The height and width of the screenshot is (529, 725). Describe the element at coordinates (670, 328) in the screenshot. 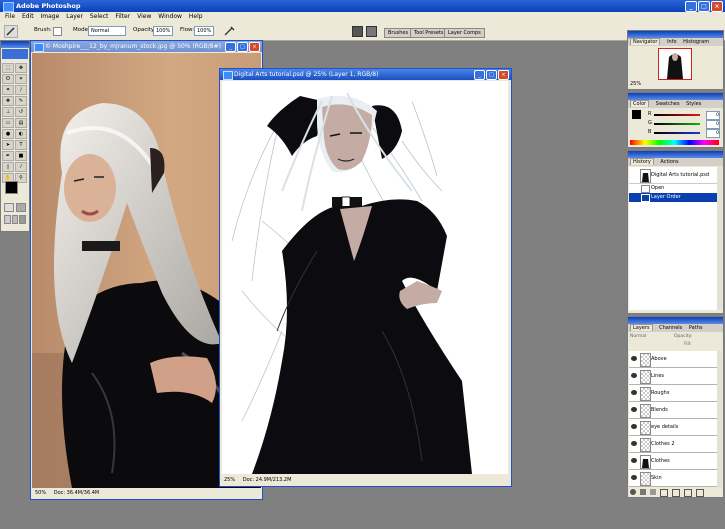

I see `tab-channels: Channels` at that location.